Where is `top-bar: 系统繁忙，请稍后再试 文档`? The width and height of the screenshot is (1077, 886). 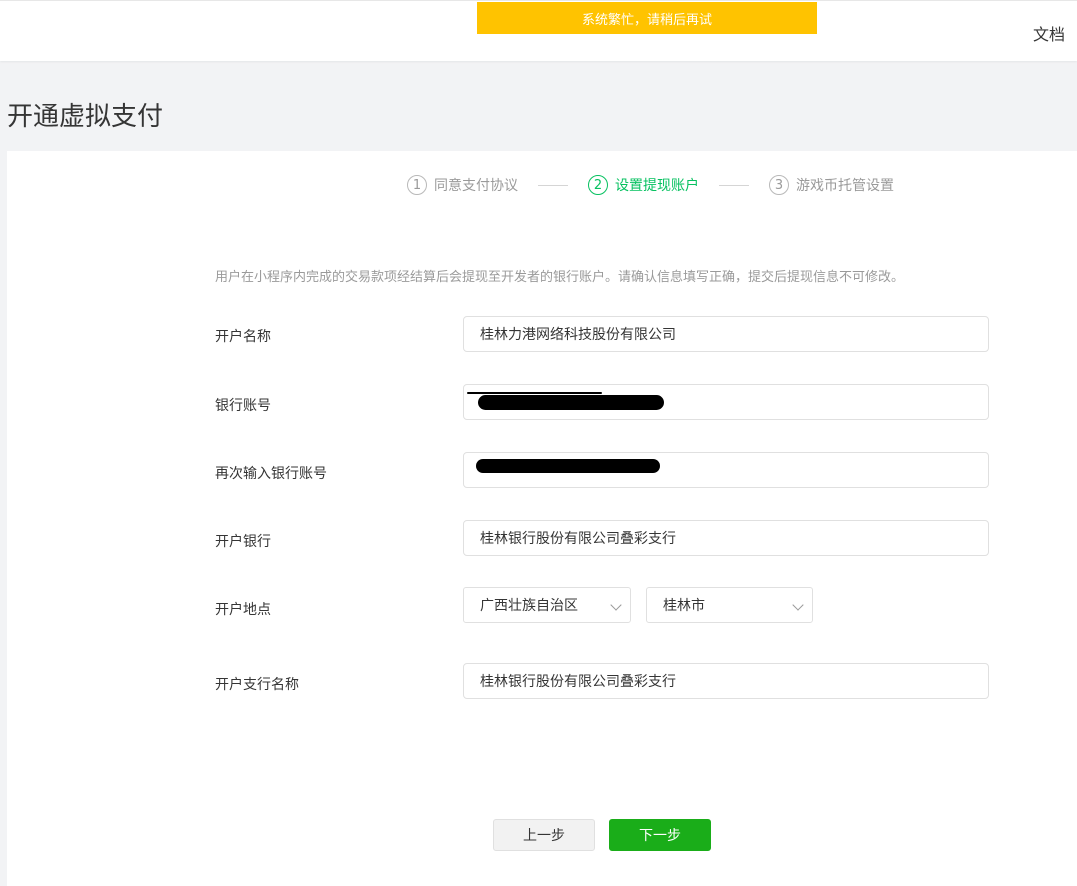 top-bar: 系统繁忙，请稍后再试 文档 is located at coordinates (538, 30).